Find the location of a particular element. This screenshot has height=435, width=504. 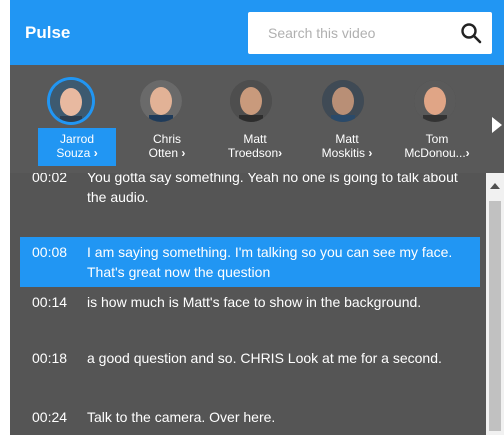

scroll-thumb is located at coordinates (495, 316).